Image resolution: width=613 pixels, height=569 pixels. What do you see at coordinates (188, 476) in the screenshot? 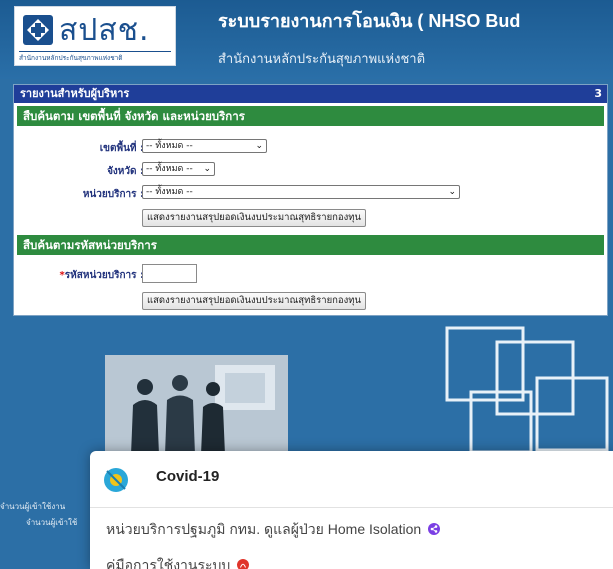
I see `popup-title: Covid-19` at bounding box center [188, 476].